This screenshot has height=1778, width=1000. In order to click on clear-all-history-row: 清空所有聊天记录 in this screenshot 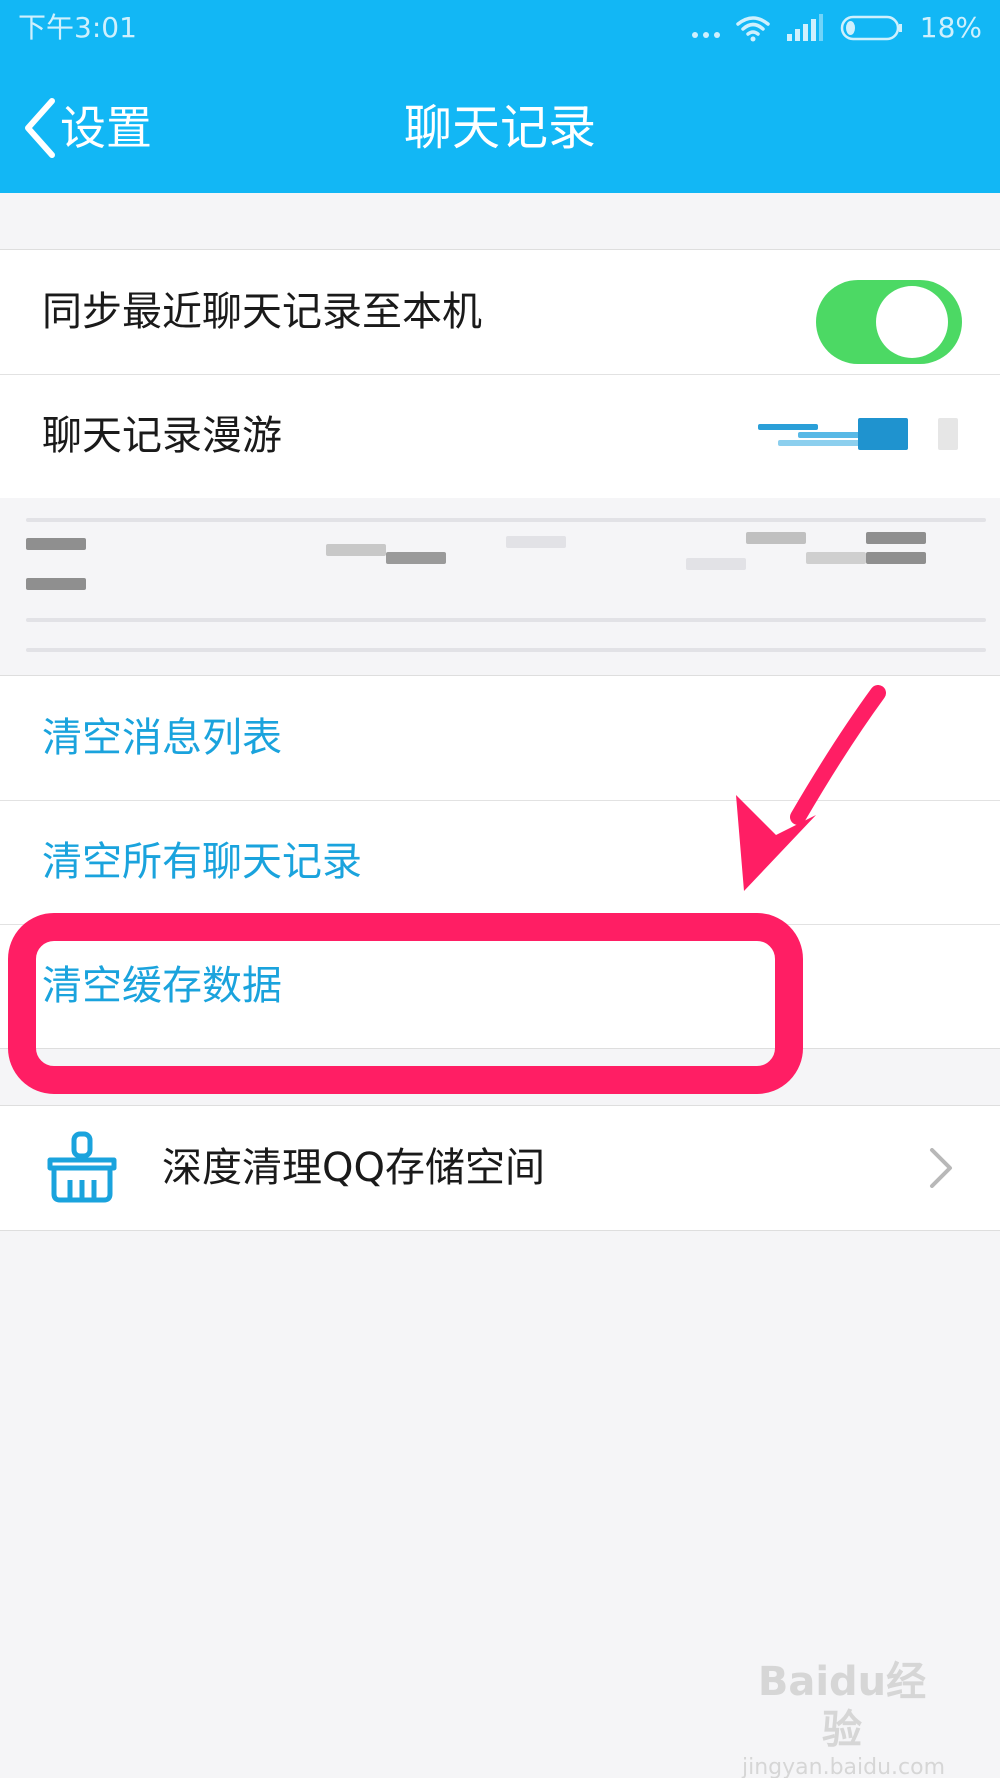, I will do `click(500, 862)`.